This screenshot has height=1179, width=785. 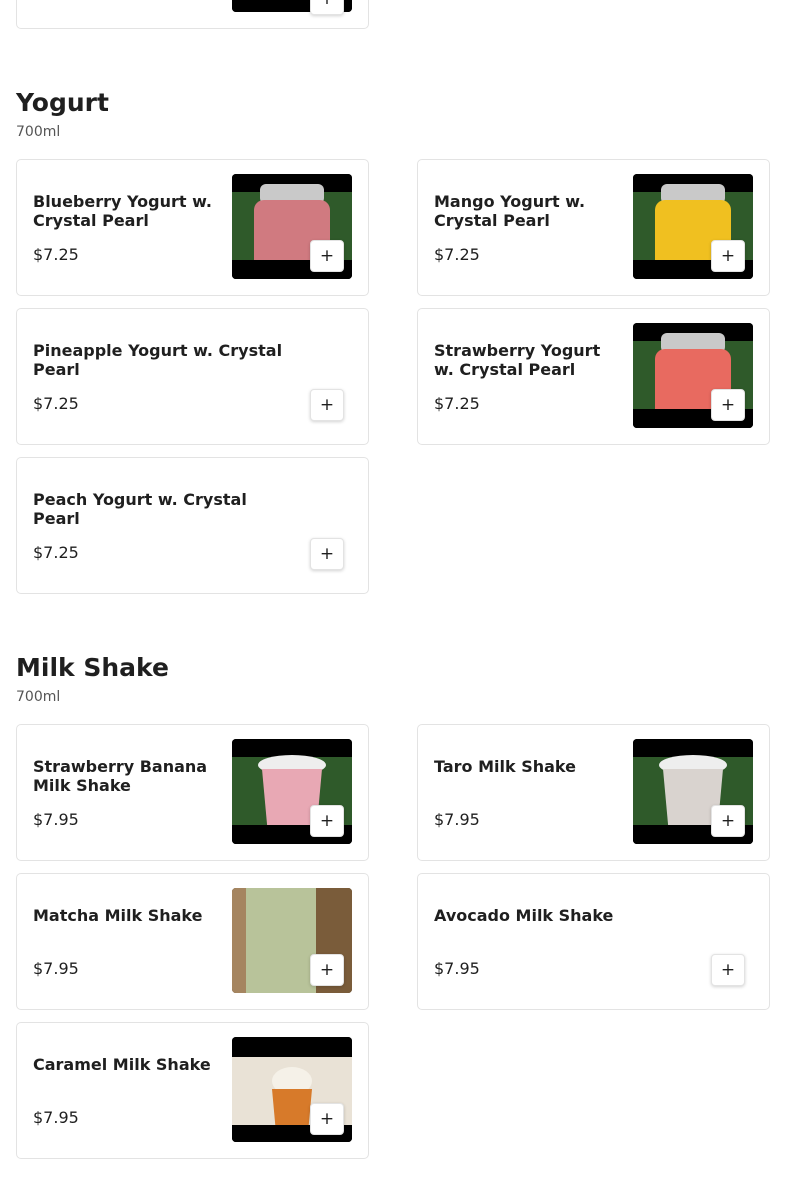 What do you see at coordinates (120, 776) in the screenshot?
I see `menu-item-name: Strawberry Banana Milk Shake` at bounding box center [120, 776].